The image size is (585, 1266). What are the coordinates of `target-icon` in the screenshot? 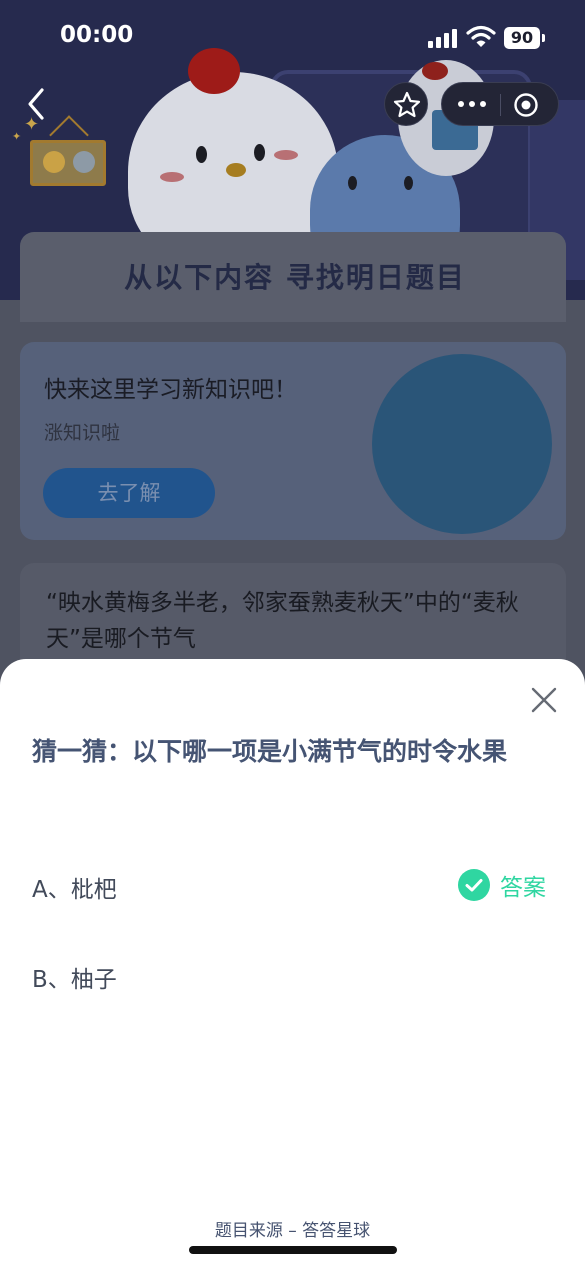 It's located at (526, 105).